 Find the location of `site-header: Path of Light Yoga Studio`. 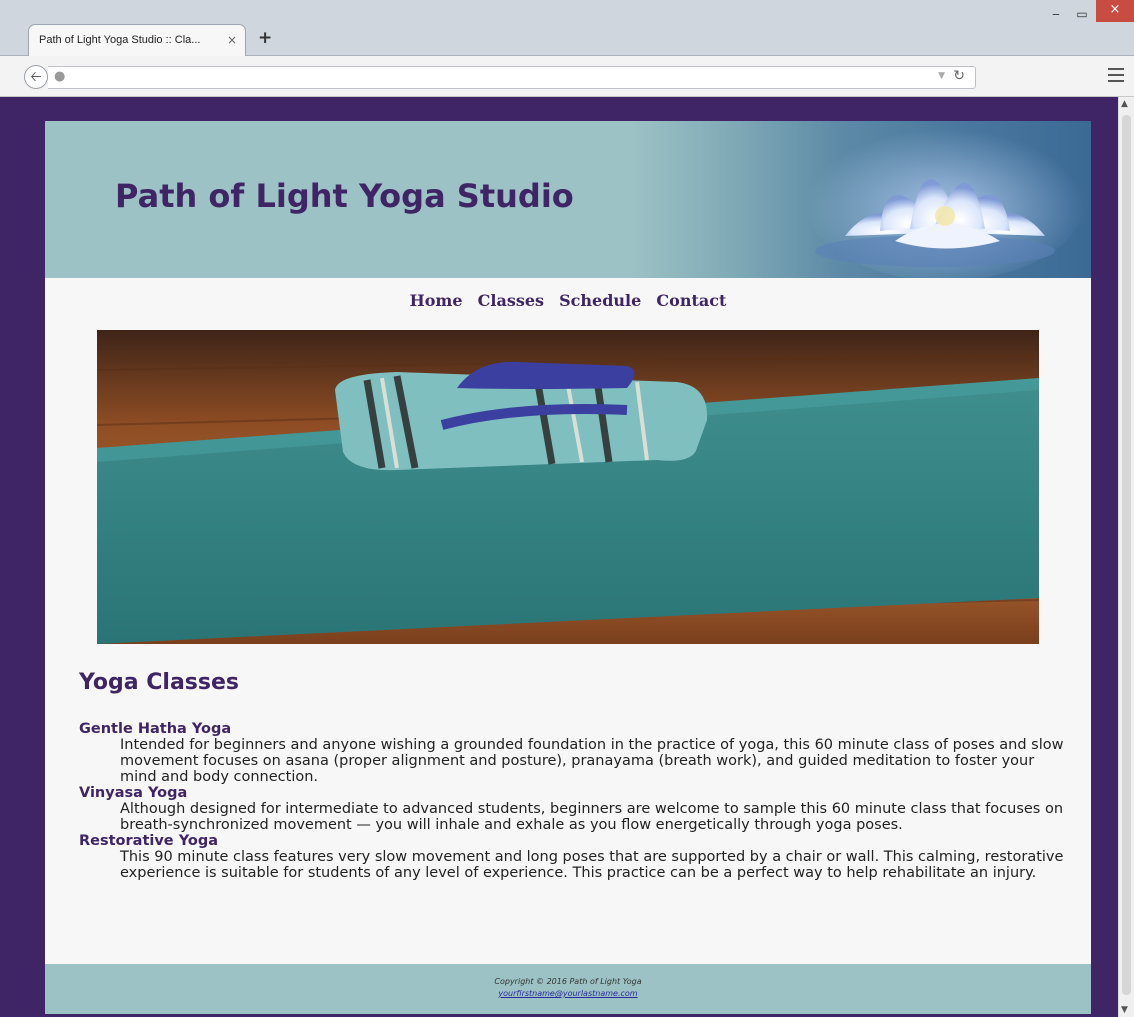

site-header: Path of Light Yoga Studio is located at coordinates (568, 199).